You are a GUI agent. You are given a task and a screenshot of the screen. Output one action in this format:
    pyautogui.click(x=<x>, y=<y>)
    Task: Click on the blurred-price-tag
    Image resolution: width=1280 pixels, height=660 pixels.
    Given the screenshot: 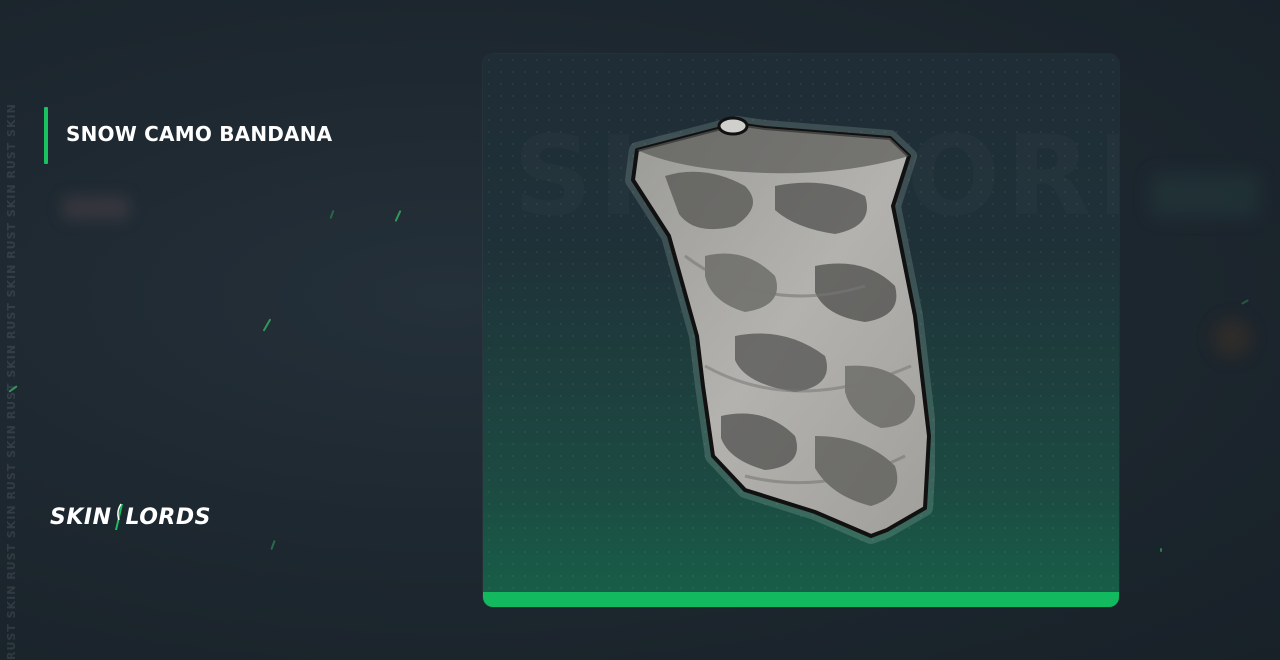 What is the action you would take?
    pyautogui.click(x=96, y=208)
    